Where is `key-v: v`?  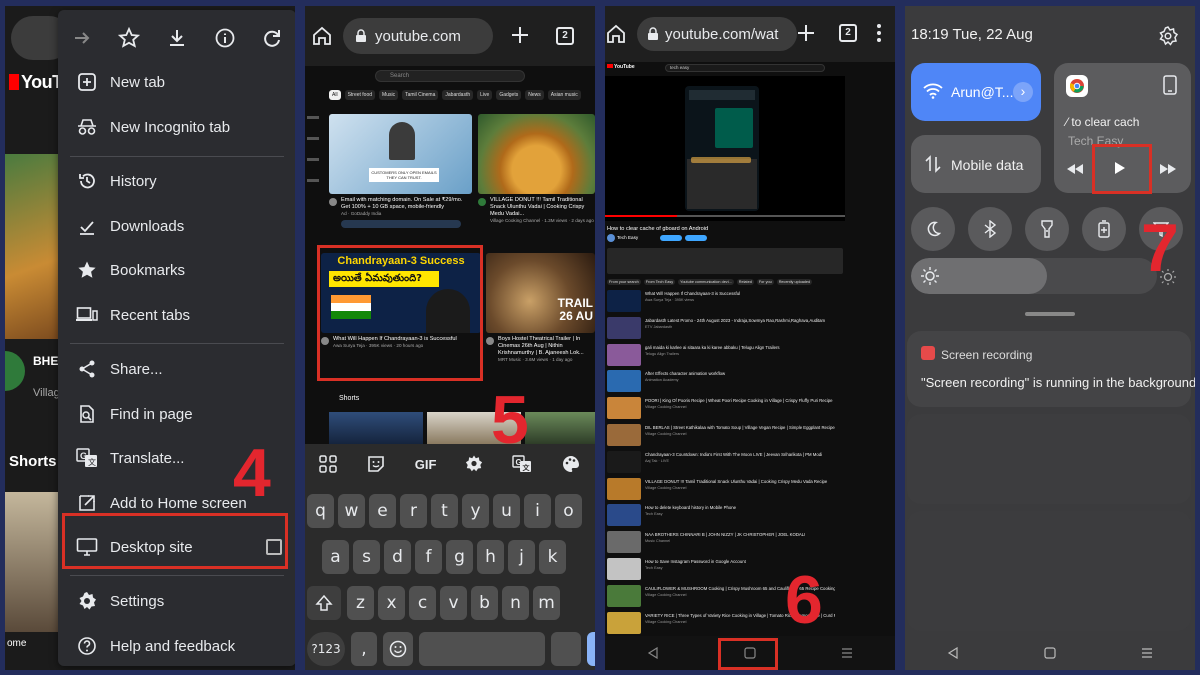
key-v: v is located at coordinates (453, 603).